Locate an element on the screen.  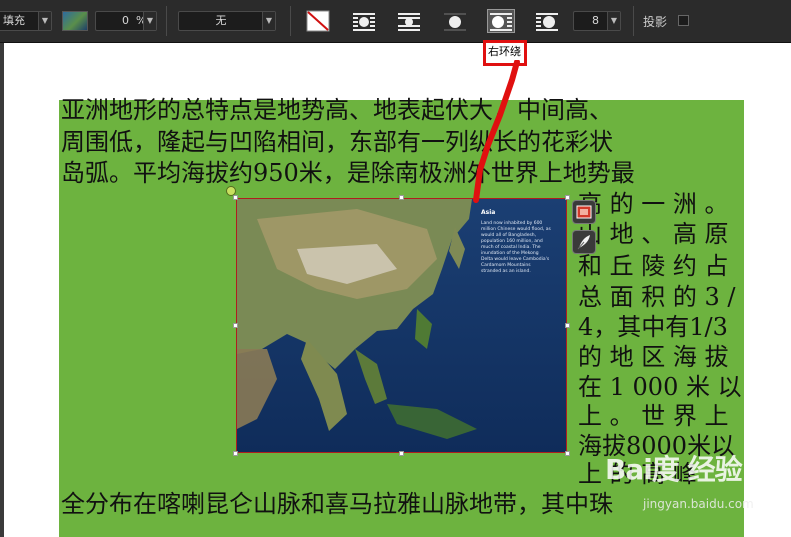
fill-select-label: 填充 is located at coordinates (14, 20).